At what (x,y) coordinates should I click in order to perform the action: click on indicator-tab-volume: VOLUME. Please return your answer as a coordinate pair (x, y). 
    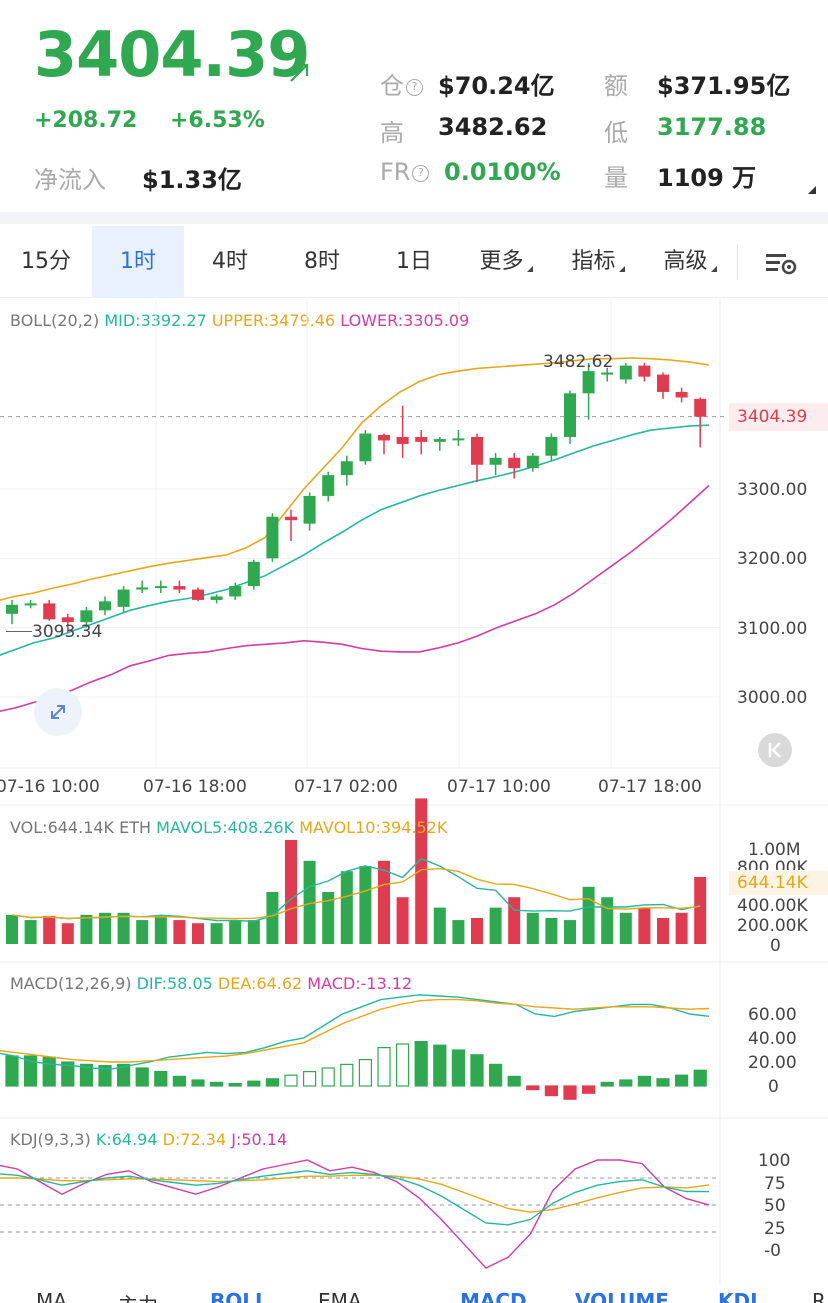
    Looking at the image, I should click on (622, 1296).